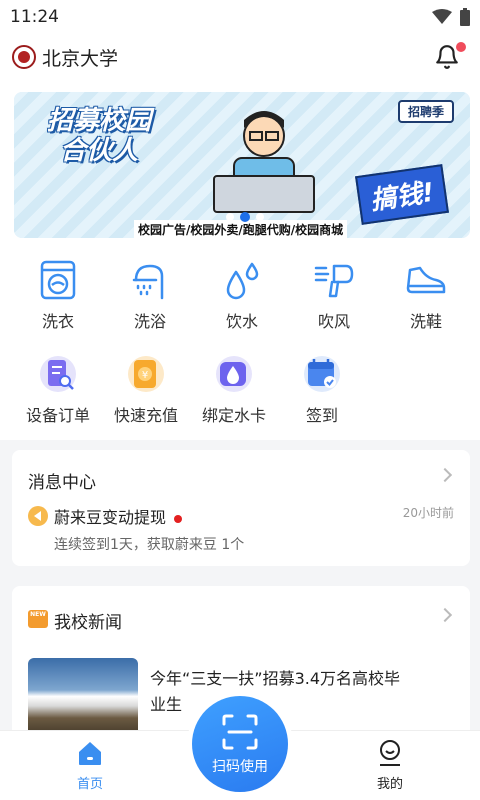 The image size is (480, 800). What do you see at coordinates (321, 415) in the screenshot?
I see `service-label: 签到` at bounding box center [321, 415].